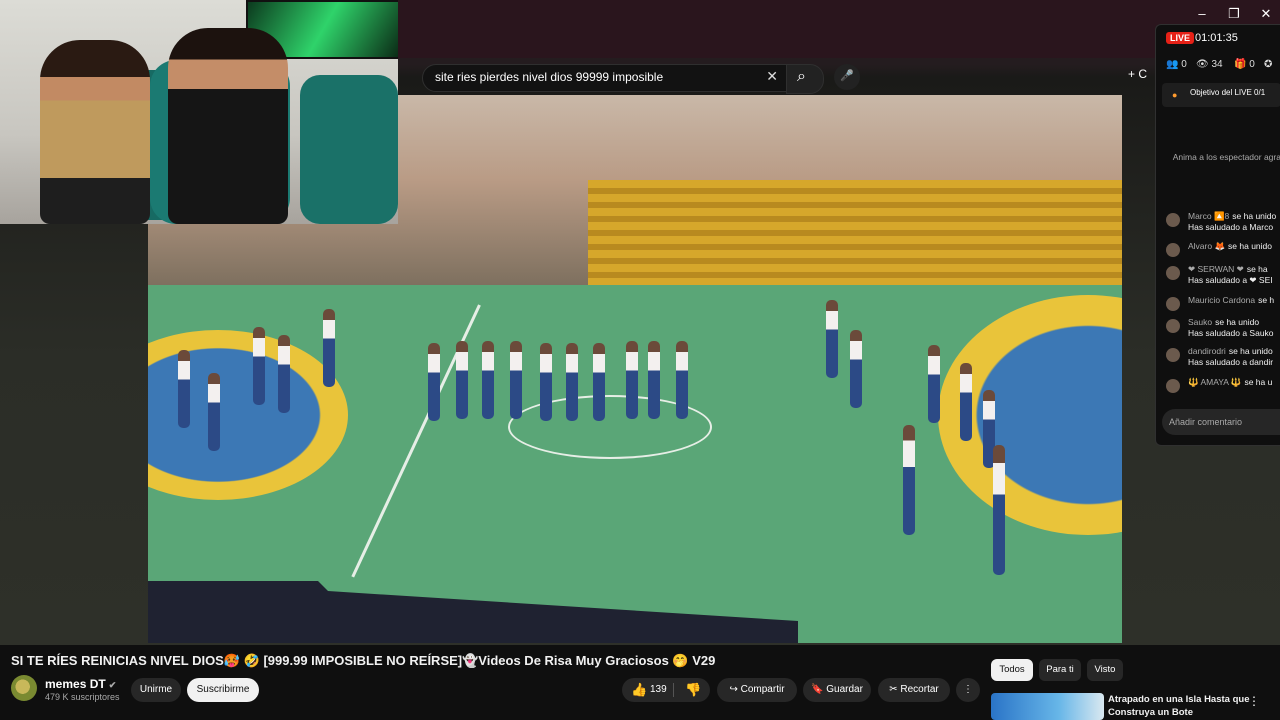  Describe the element at coordinates (1206, 422) in the screenshot. I see `chat-input-placeholder: Añadir comentario` at that location.